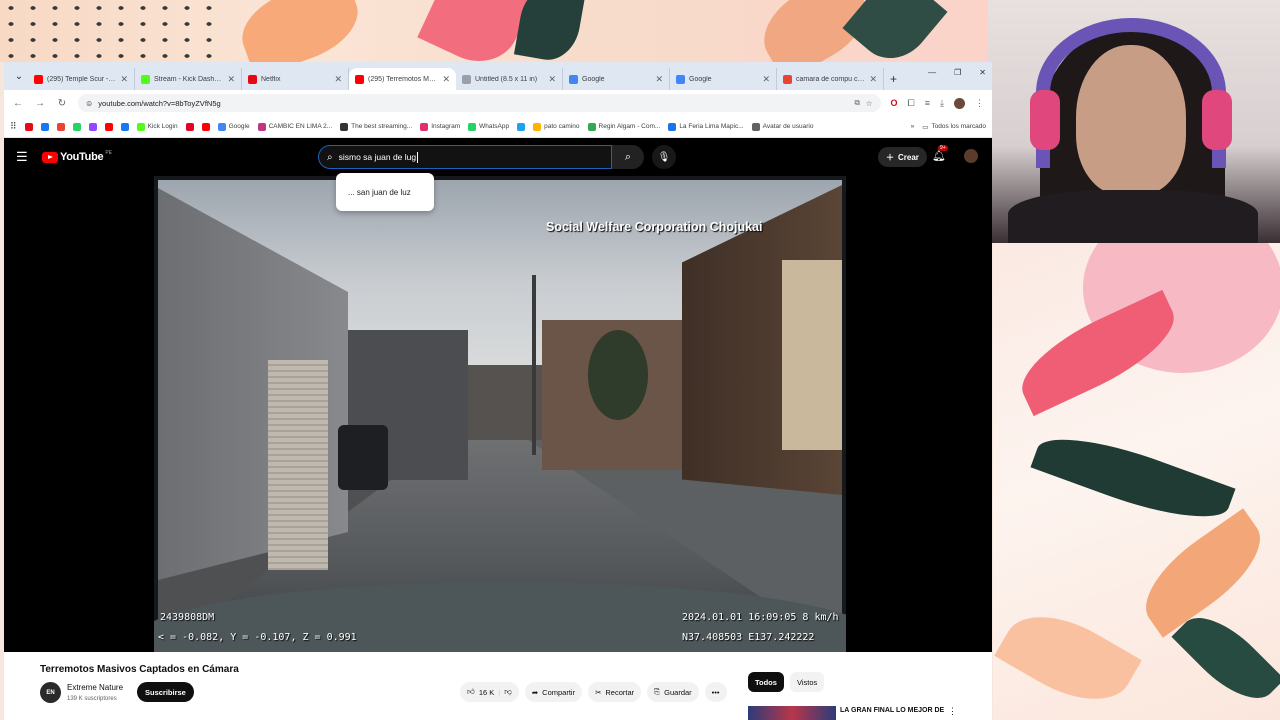 This screenshot has height=720, width=1280. What do you see at coordinates (892, 710) in the screenshot?
I see `recommended-title: LA GRAN FINAL LO MEJOR DE` at bounding box center [892, 710].